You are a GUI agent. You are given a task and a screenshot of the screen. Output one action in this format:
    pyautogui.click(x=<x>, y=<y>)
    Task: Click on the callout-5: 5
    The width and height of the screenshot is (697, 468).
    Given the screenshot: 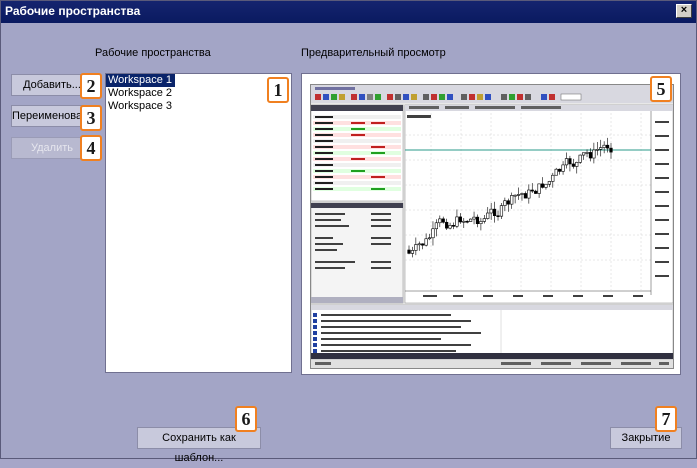 What is the action you would take?
    pyautogui.click(x=661, y=89)
    